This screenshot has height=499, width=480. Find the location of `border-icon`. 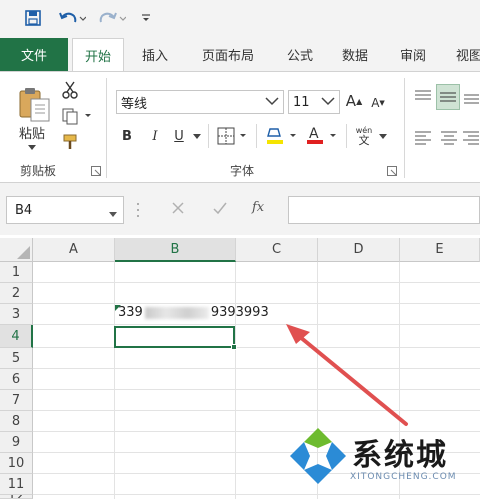

border-icon is located at coordinates (233, 136).